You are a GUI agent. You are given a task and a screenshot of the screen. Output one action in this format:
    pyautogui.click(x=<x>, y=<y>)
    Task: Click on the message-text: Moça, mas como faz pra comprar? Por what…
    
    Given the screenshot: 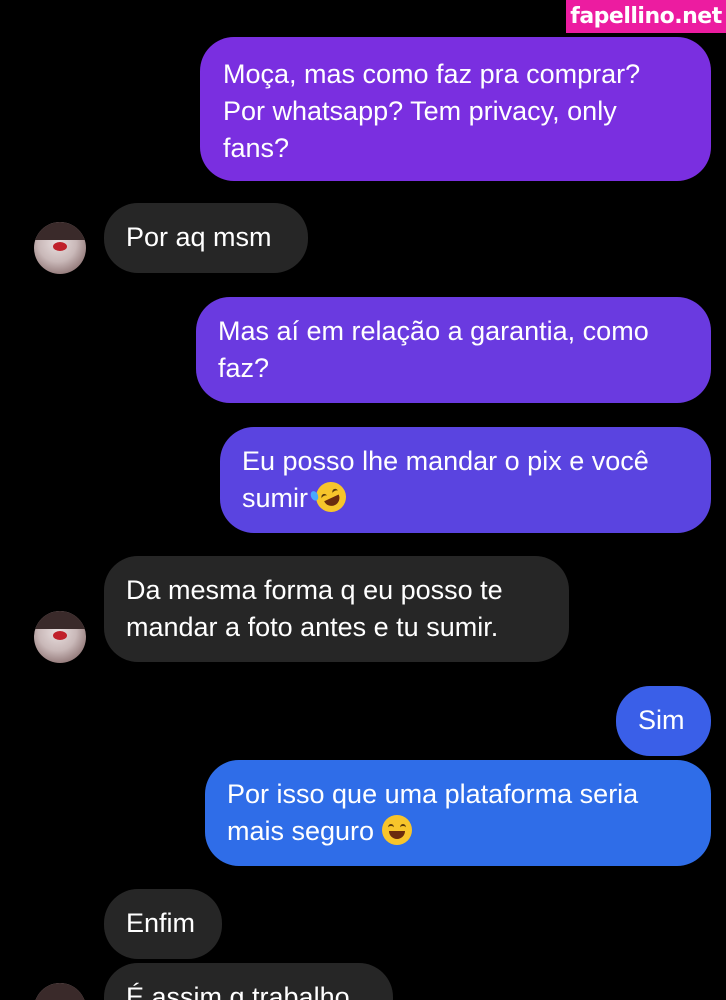 What is the action you would take?
    pyautogui.click(x=432, y=111)
    